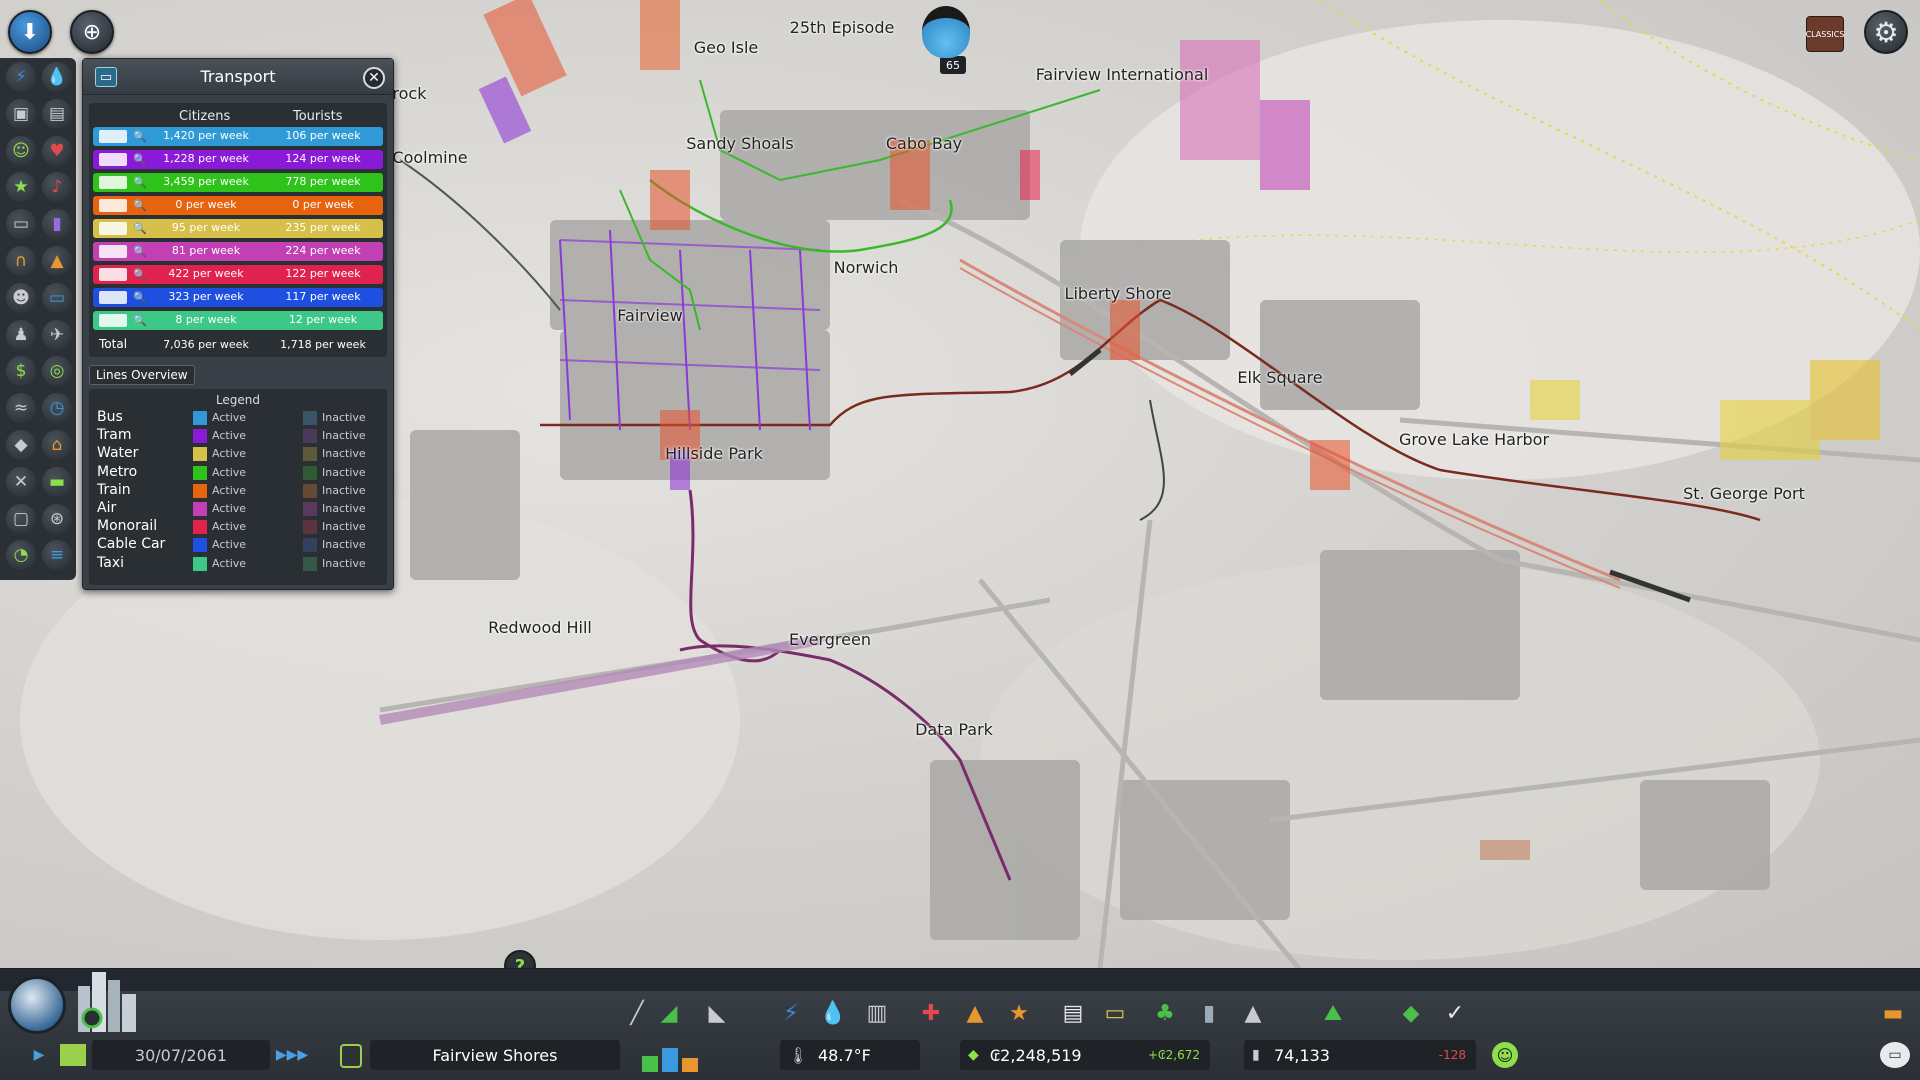 The image size is (1920, 1080). Describe the element at coordinates (429, 157) in the screenshot. I see `map-district-label: Coolmine` at that location.